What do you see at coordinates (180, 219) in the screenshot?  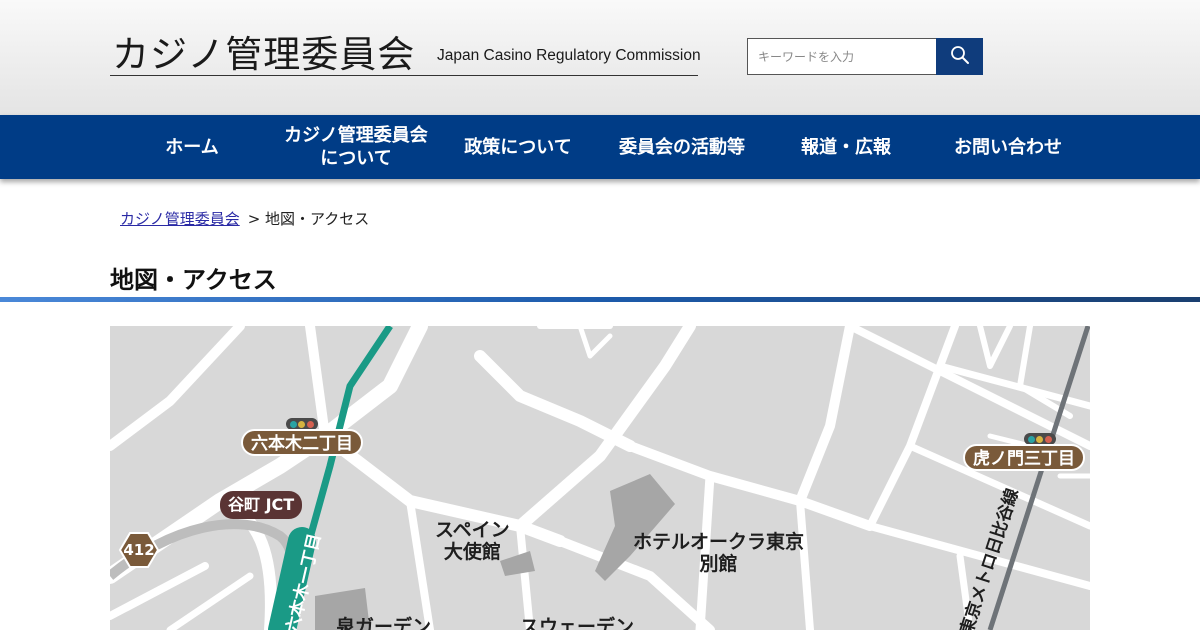 I see `breadcrumb-home-link: カジノ管理委員会` at bounding box center [180, 219].